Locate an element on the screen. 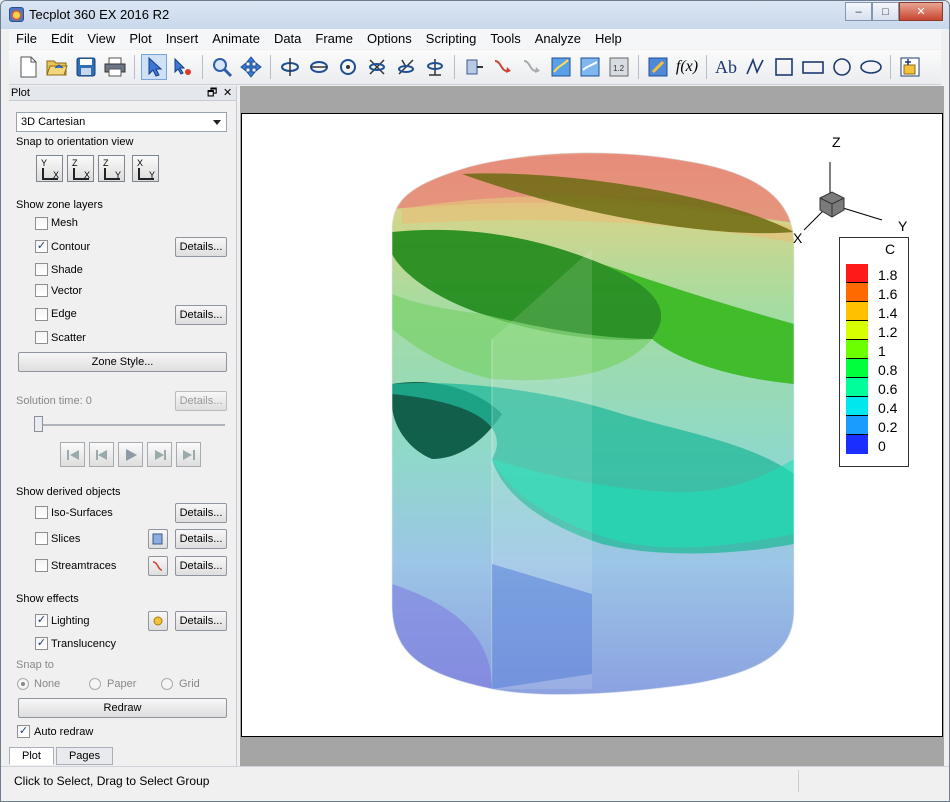 This screenshot has width=950, height=802. menu-insert: Insert is located at coordinates (182, 39).